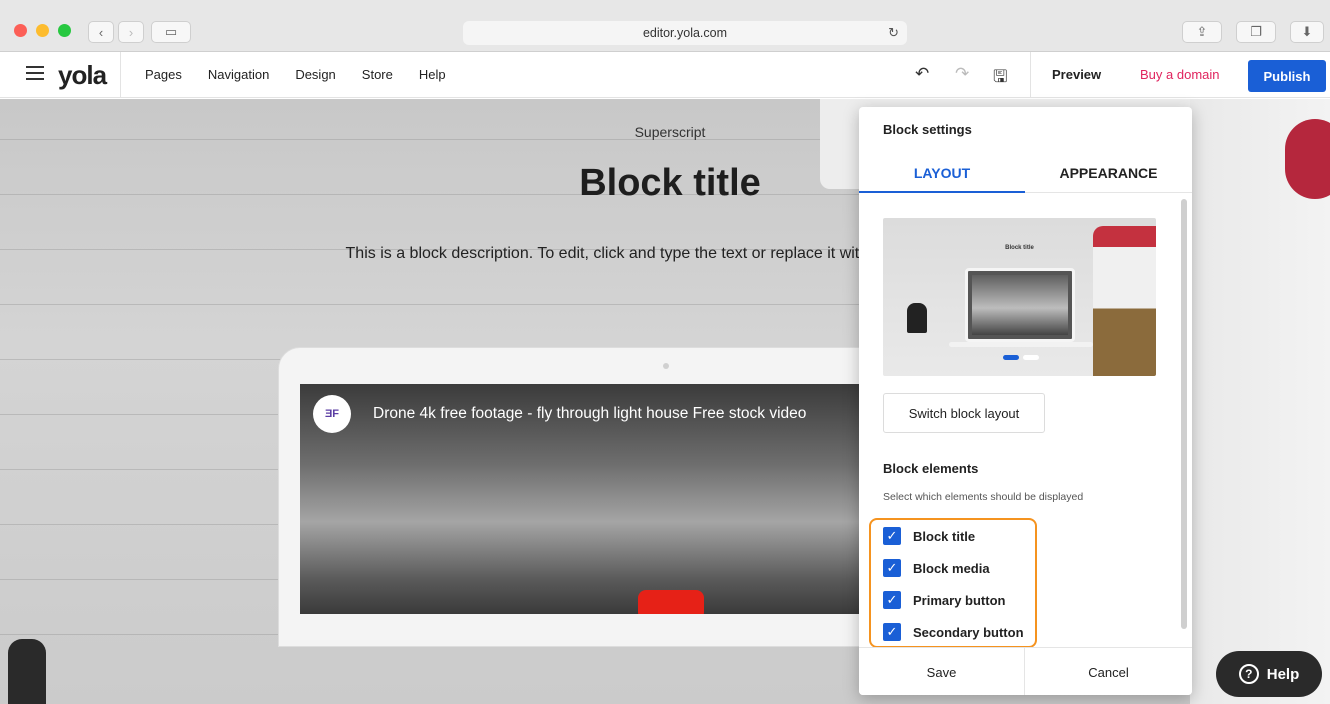 The width and height of the screenshot is (1330, 704). I want to click on window-controls, so click(42, 30).